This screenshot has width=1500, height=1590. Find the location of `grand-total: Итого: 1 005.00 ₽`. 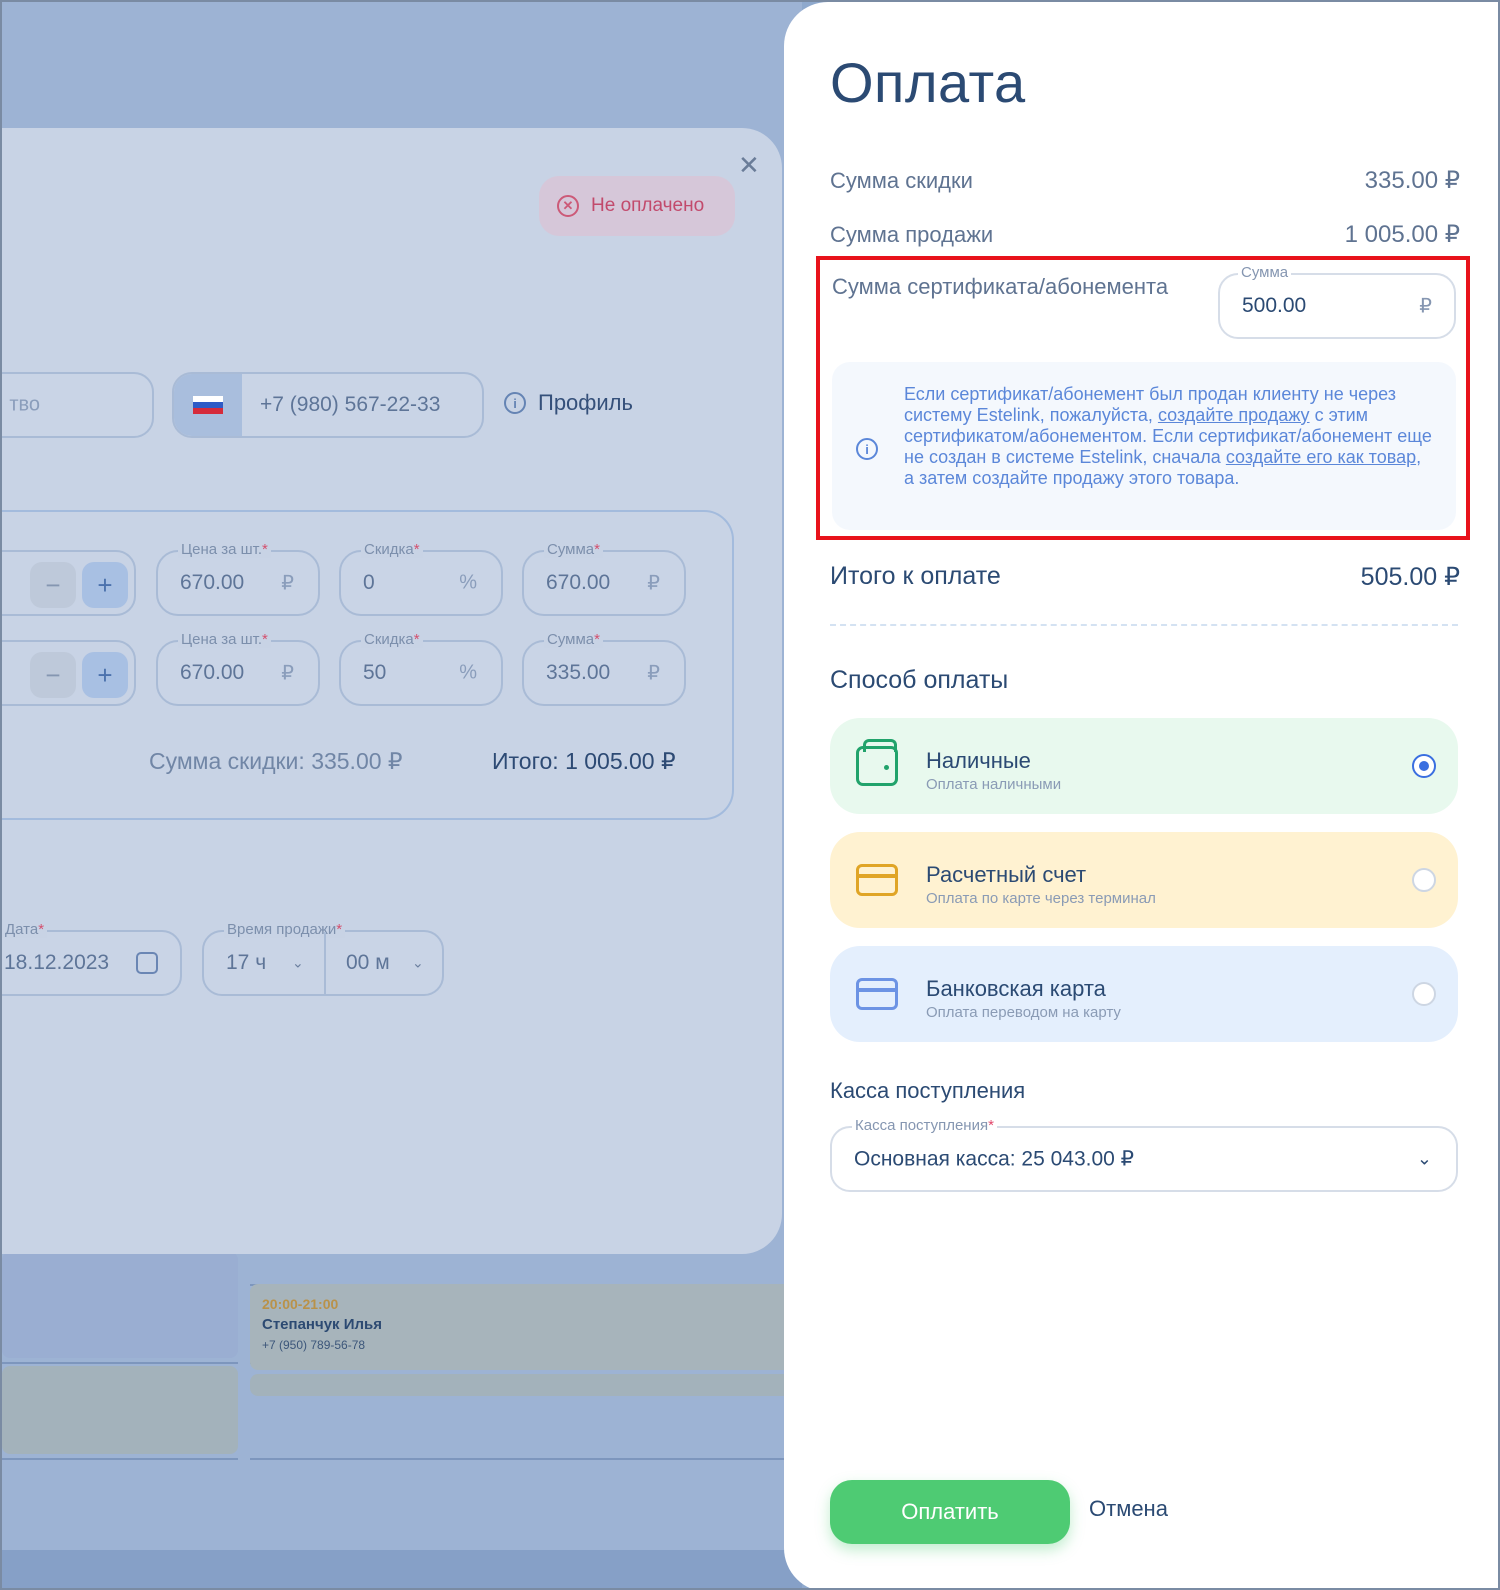

grand-total: Итого: 1 005.00 ₽ is located at coordinates (584, 761).